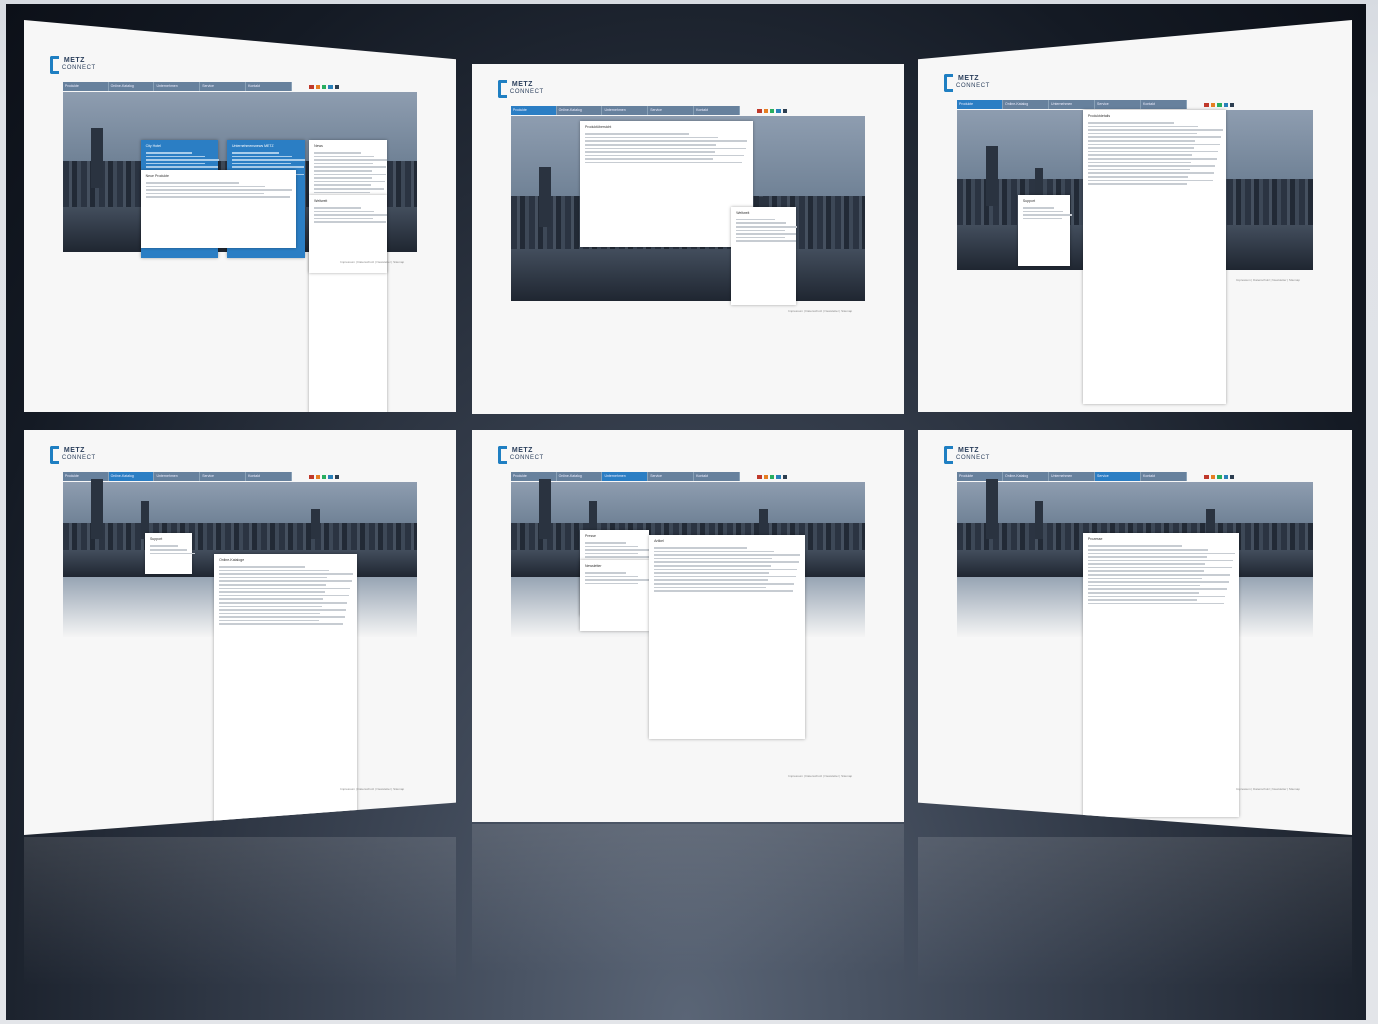 The image size is (1378, 1024). Describe the element at coordinates (593, 566) in the screenshot. I see `card-title: Newsletter` at that location.